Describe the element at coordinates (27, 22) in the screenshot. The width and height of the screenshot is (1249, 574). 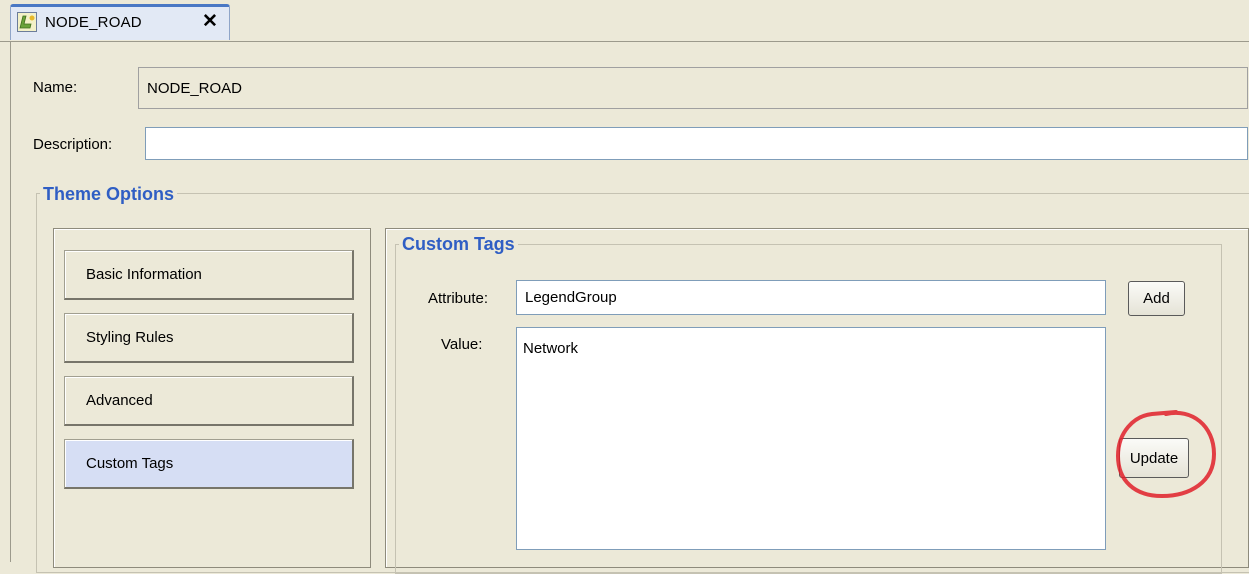
I see `theme-icon` at that location.